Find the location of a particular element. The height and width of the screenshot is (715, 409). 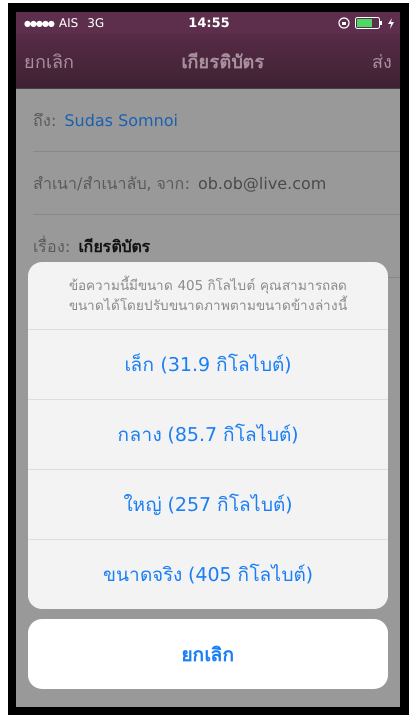

cancel-link: ยกเลิก is located at coordinates (49, 61).